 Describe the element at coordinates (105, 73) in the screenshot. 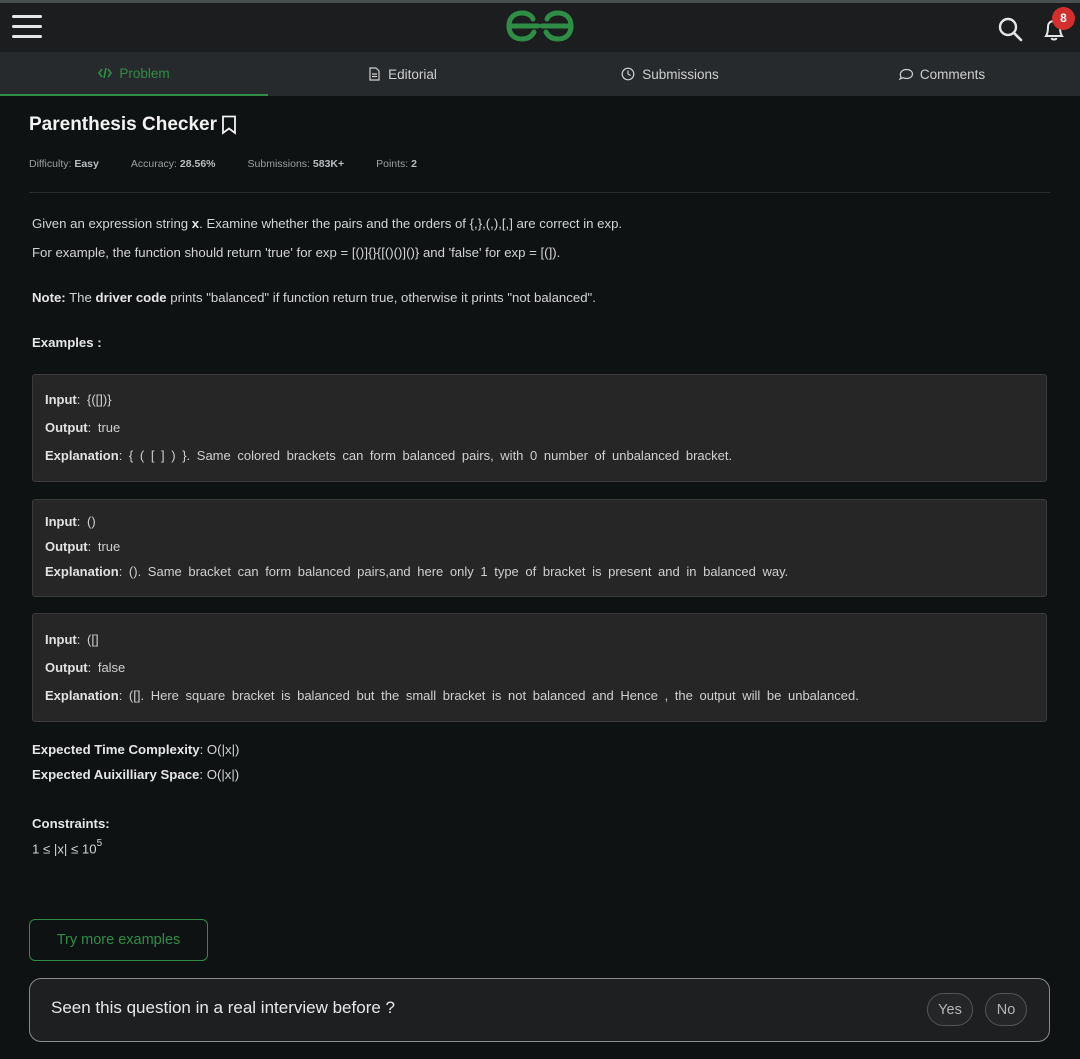

I see `code-icon` at that location.